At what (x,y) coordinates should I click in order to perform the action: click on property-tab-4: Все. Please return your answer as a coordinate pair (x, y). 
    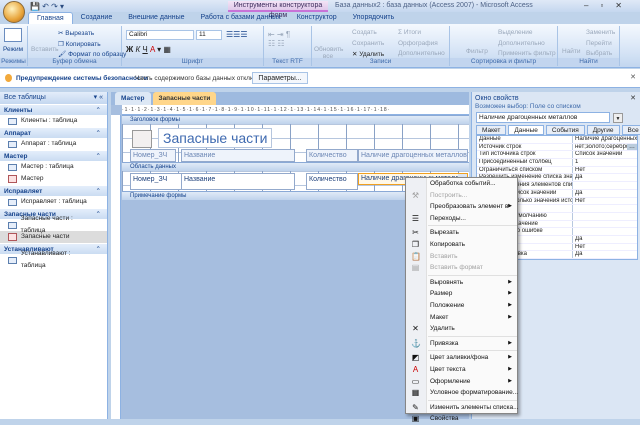
    Looking at the image, I should click on (630, 130).